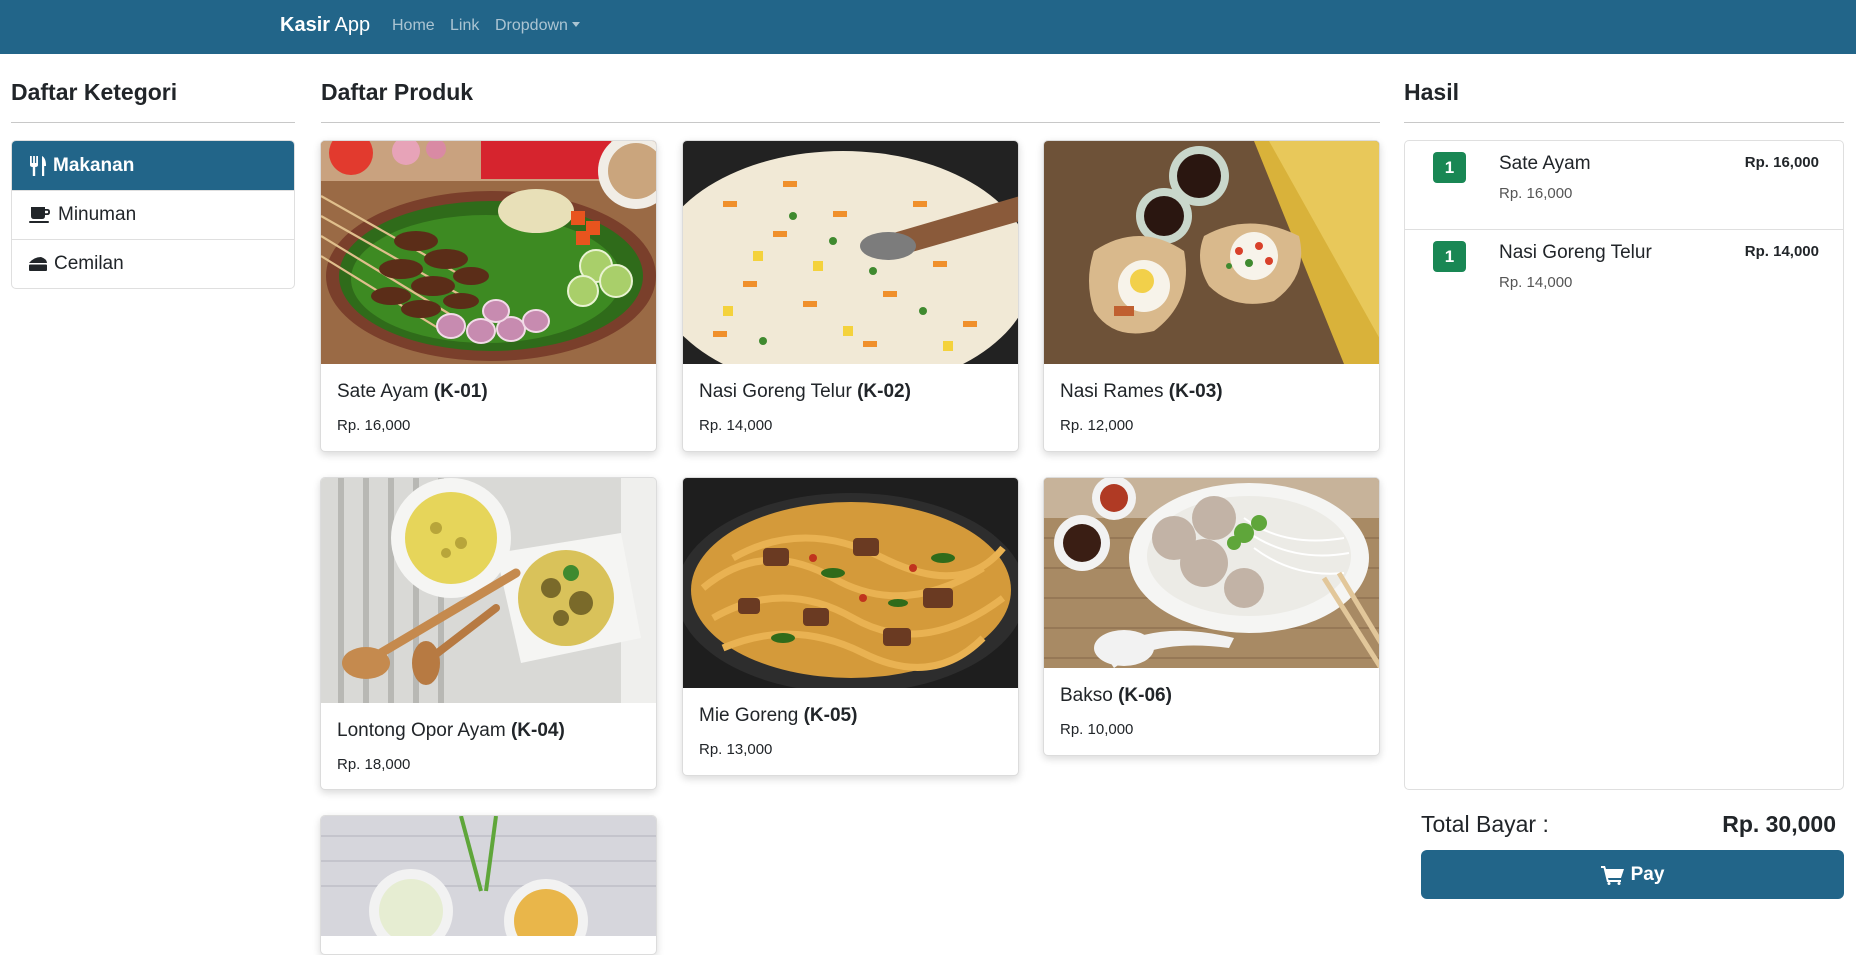 The width and height of the screenshot is (1856, 955). I want to click on coffee-icon, so click(39, 215).